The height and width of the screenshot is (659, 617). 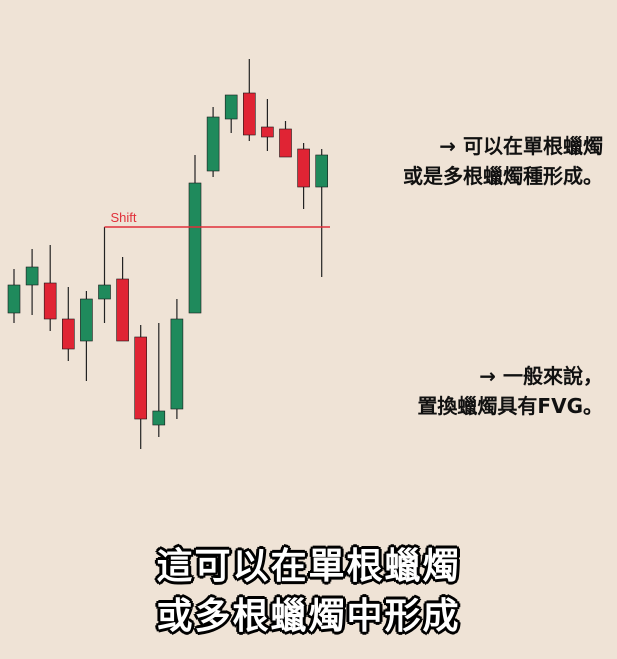 What do you see at coordinates (308, 566) in the screenshot?
I see `subtitle-line-1: 這可以在單根蠟燭` at bounding box center [308, 566].